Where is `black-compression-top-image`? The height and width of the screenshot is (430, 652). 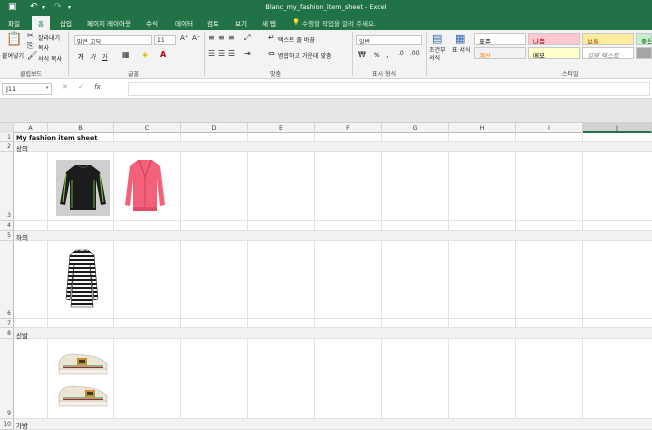
black-compression-top-image is located at coordinates (83, 188).